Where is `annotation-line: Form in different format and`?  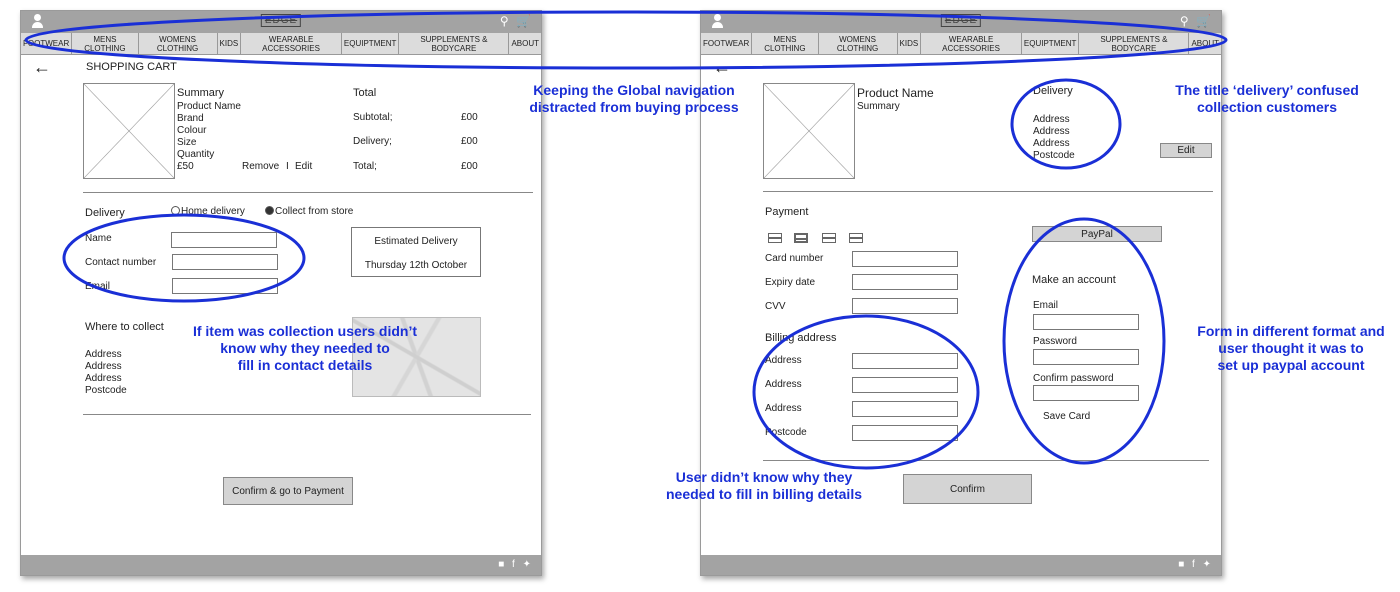
annotation-line: Form in different format and is located at coordinates (1291, 331).